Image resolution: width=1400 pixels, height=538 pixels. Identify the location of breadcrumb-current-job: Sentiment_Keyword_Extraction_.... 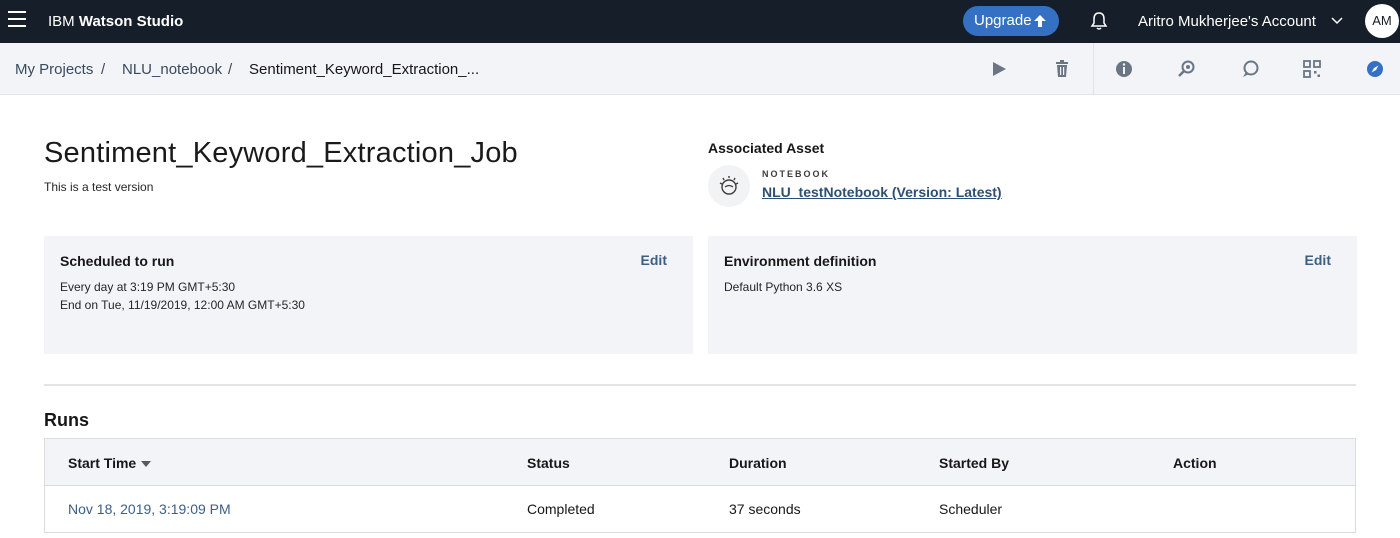
(364, 69).